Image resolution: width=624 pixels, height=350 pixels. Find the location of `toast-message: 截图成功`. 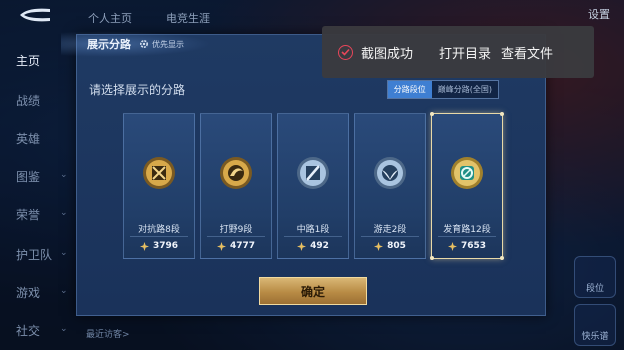

toast-message: 截图成功 is located at coordinates (387, 54).